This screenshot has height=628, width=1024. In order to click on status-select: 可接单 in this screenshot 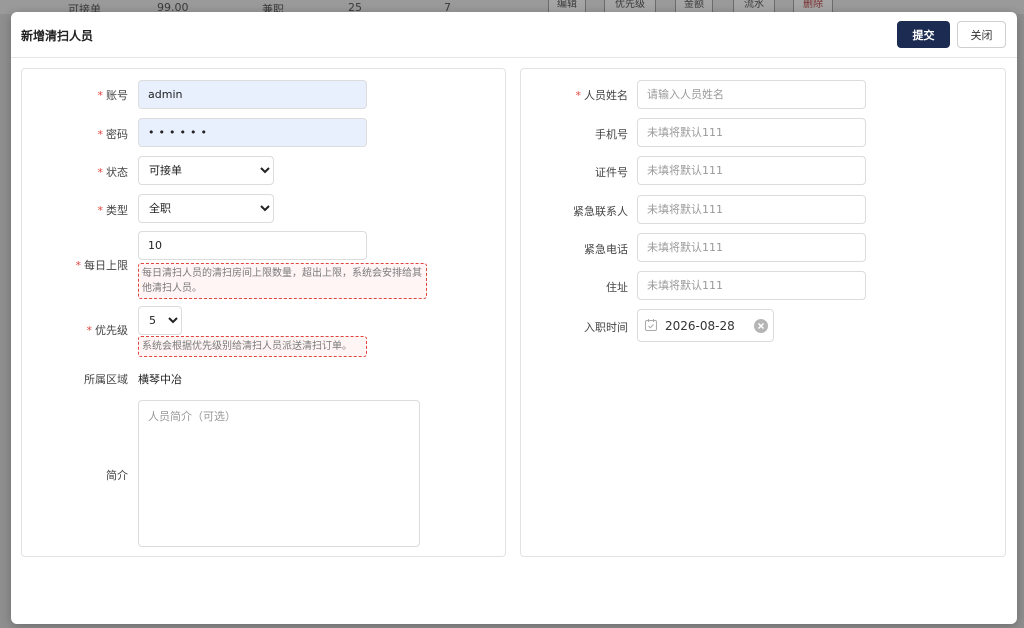, I will do `click(206, 170)`.